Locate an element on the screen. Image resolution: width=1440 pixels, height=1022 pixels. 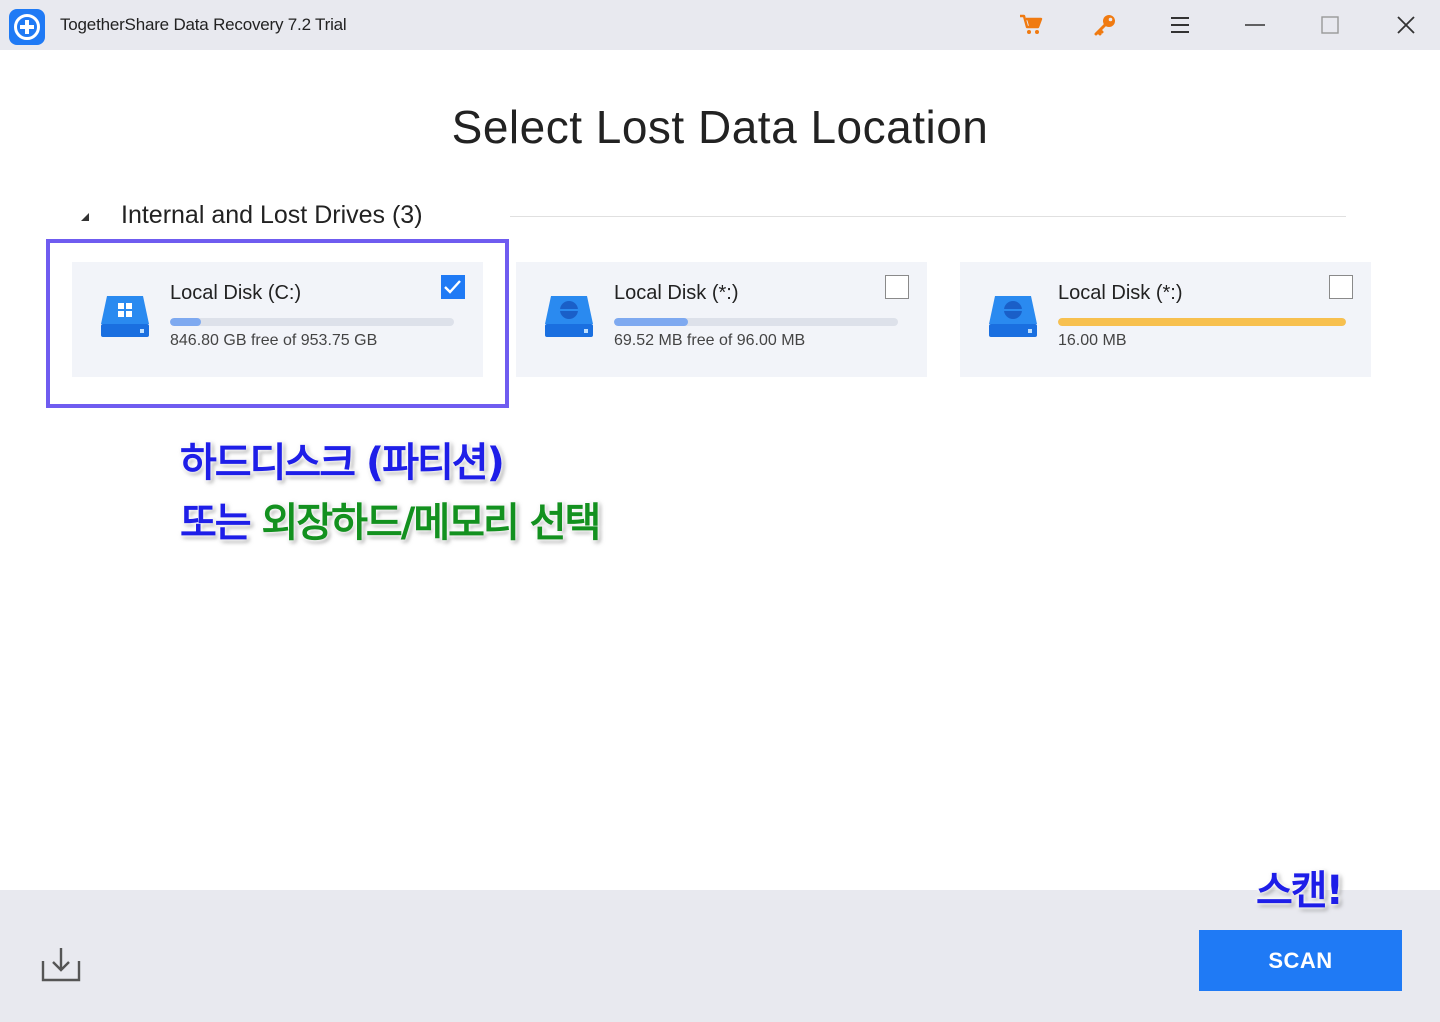
annotation-text-part: 또는 is located at coordinates (221, 523).